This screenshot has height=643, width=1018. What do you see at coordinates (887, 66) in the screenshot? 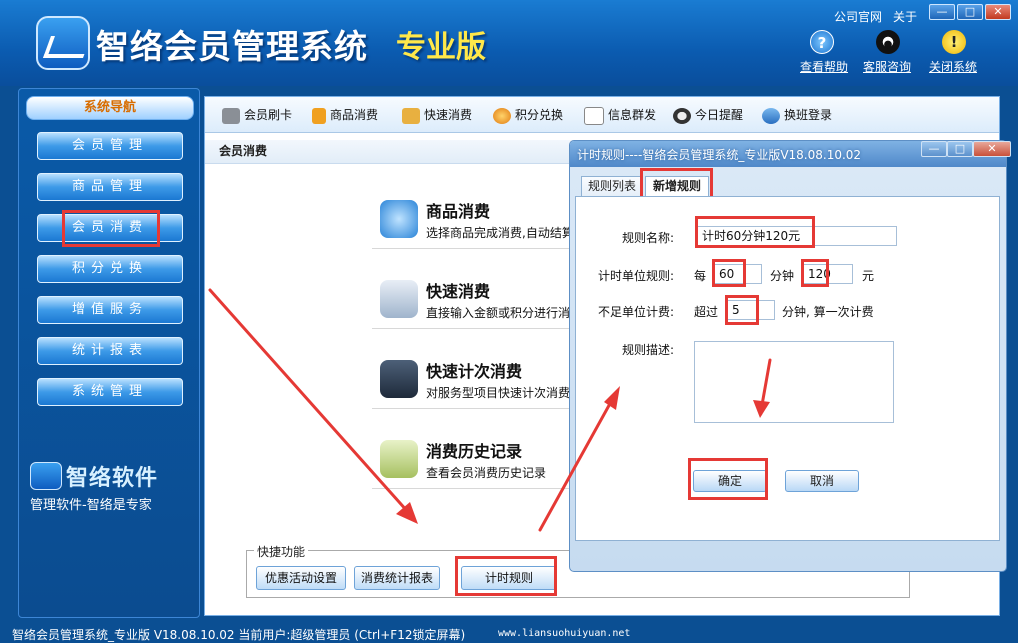
I see `customer-service-button: 客服咨询` at bounding box center [887, 66].